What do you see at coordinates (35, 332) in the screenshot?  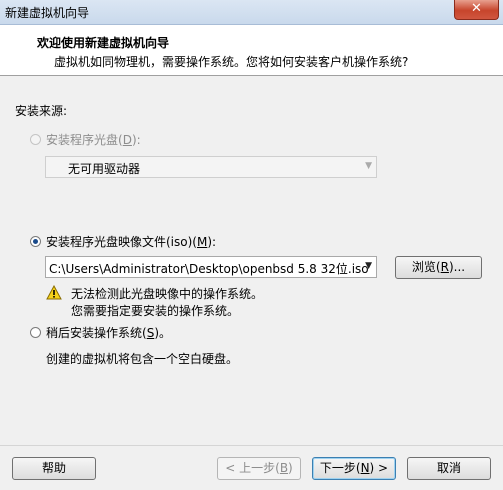 I see `install-later-radio` at bounding box center [35, 332].